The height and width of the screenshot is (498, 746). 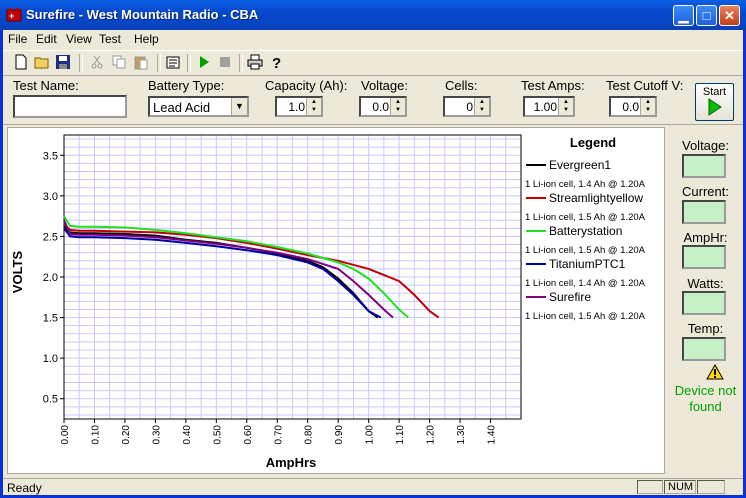 I want to click on close-button: ✕, so click(x=729, y=15).